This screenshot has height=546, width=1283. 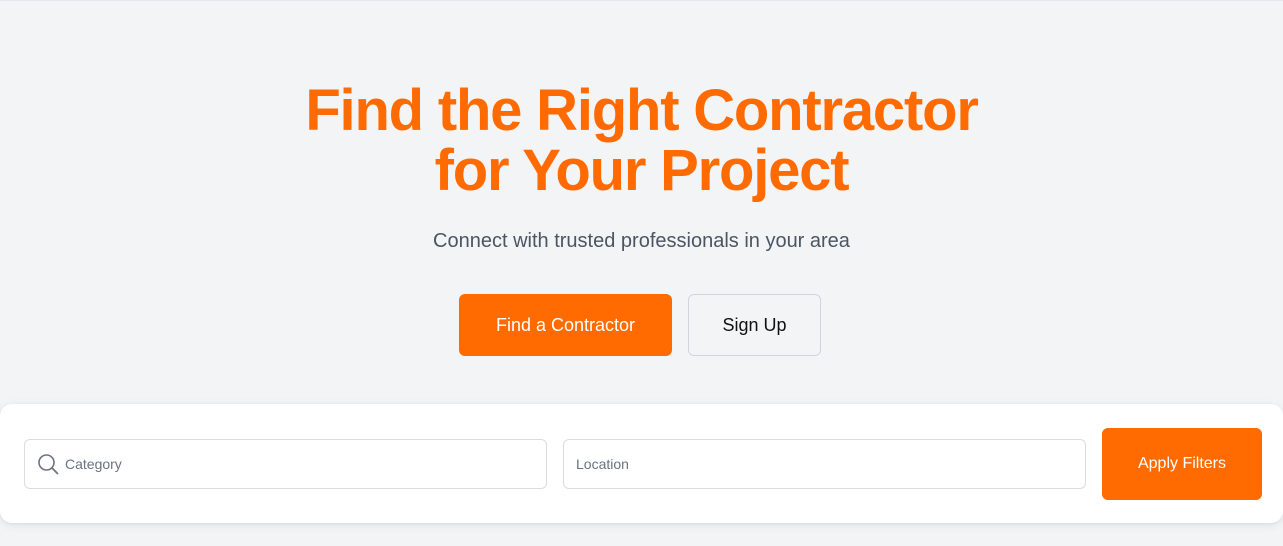 What do you see at coordinates (302, 464) in the screenshot?
I see `category-input` at bounding box center [302, 464].